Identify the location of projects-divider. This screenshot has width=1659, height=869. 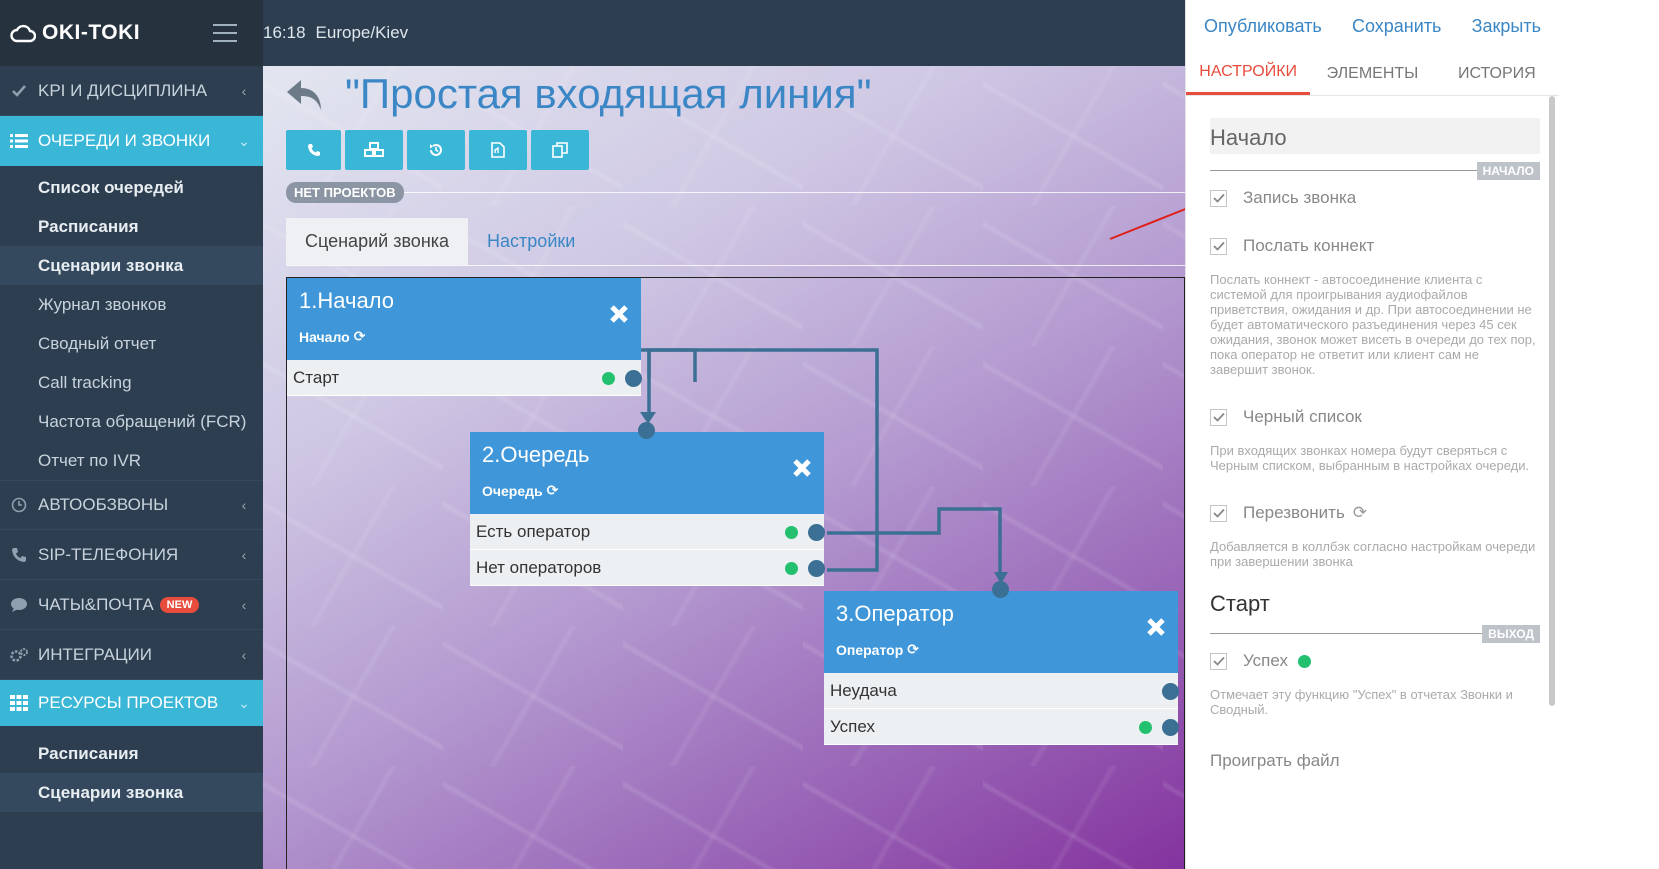
(735, 192).